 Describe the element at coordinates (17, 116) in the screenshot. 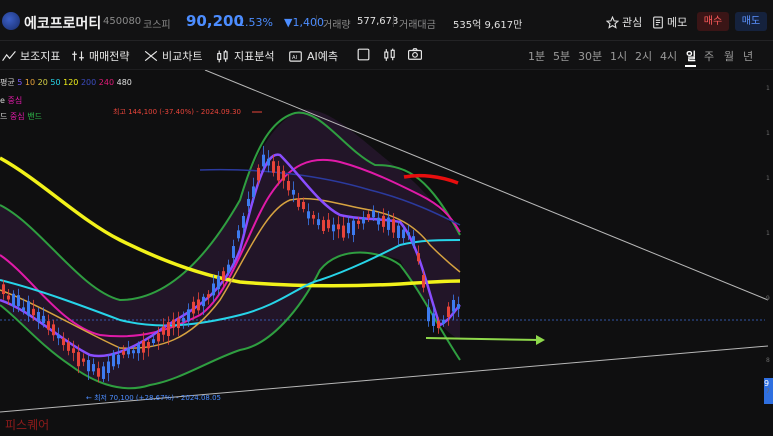

I see `bollinger-mid-label: 중심` at that location.